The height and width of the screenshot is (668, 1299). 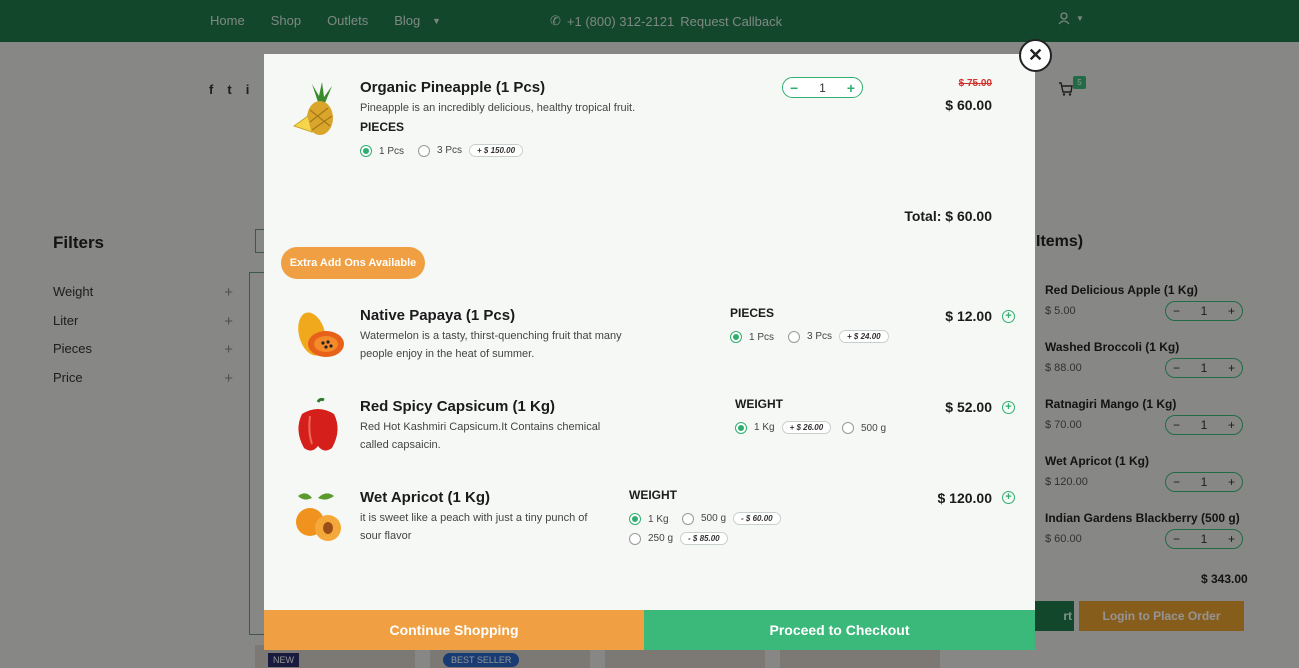 I want to click on quantity-stepper: − 1 +, so click(x=822, y=87).